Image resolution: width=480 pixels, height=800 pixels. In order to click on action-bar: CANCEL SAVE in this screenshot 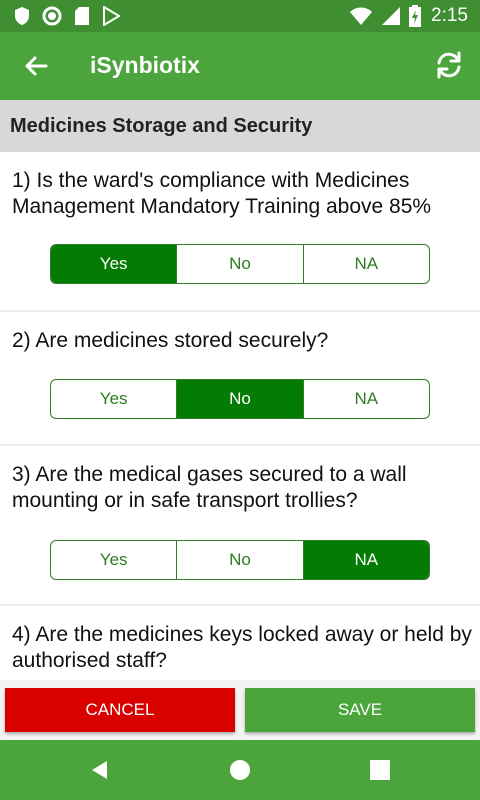, I will do `click(240, 710)`.